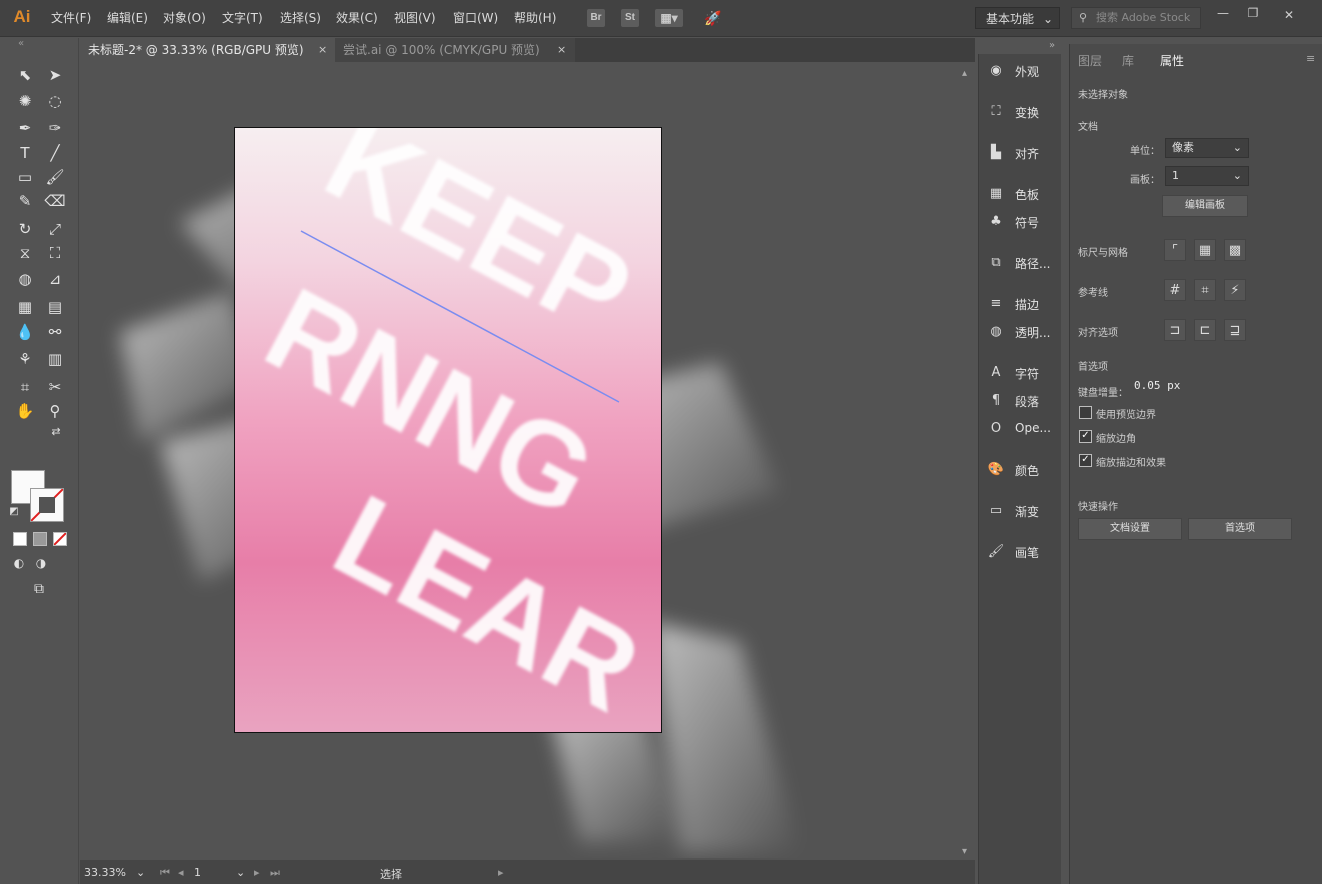  Describe the element at coordinates (1052, 45) in the screenshot. I see `collapse-icon: »` at that location.